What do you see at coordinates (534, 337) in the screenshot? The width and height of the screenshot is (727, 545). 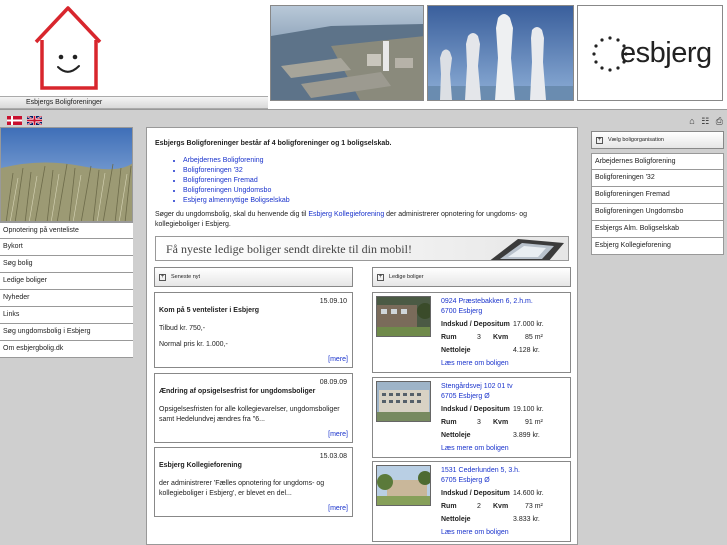 I see `area-value: 85 m²` at bounding box center [534, 337].